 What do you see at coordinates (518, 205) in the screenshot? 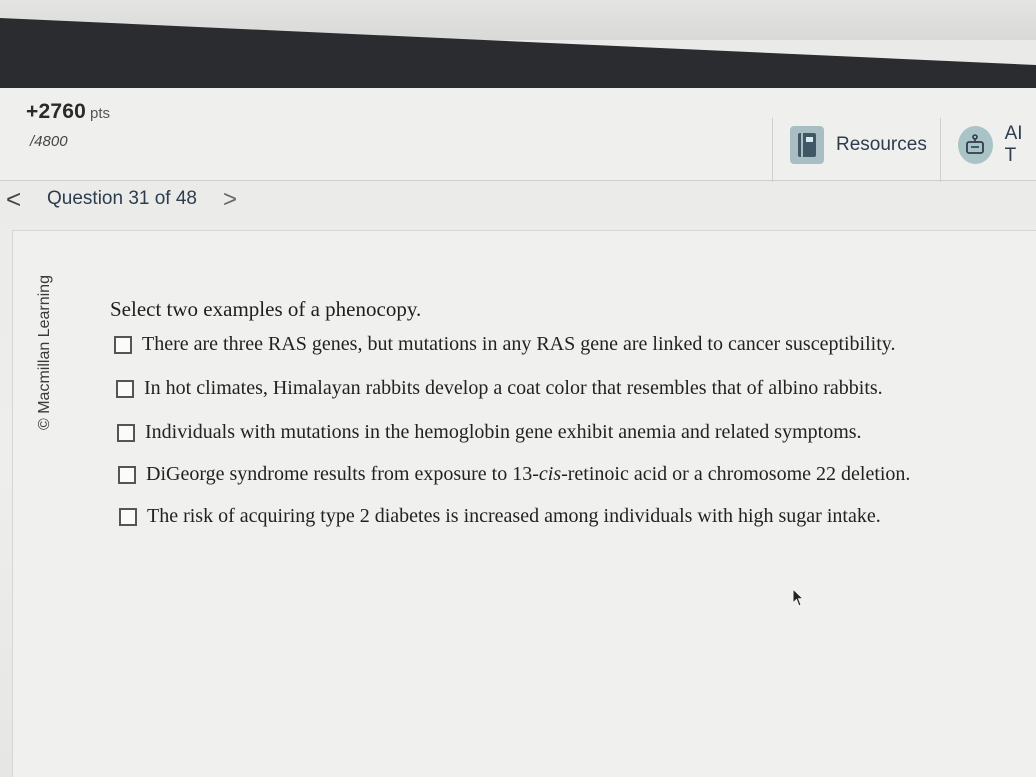
I see `question-navigation: < Question 31 of 48 >` at bounding box center [518, 205].